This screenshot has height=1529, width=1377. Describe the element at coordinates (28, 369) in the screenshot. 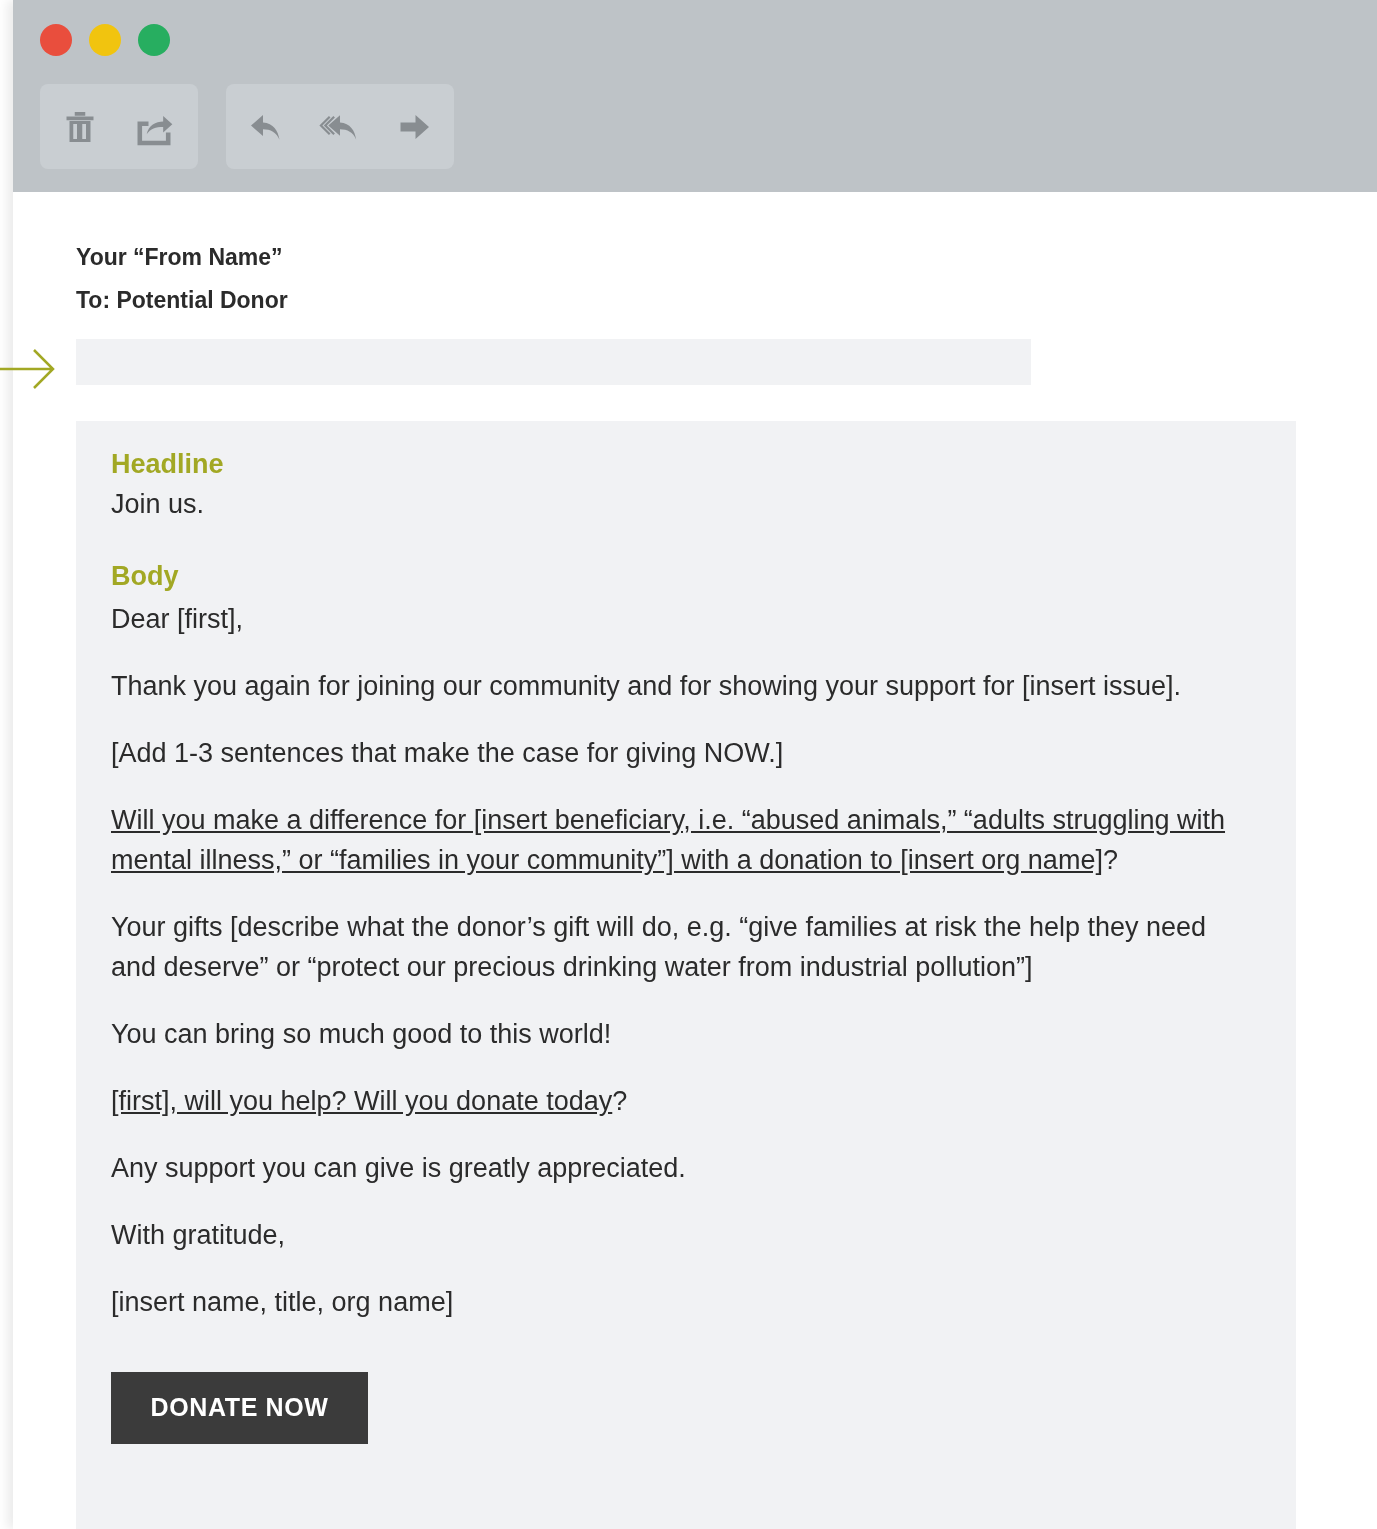

I see `pointer-arrow-icon` at that location.